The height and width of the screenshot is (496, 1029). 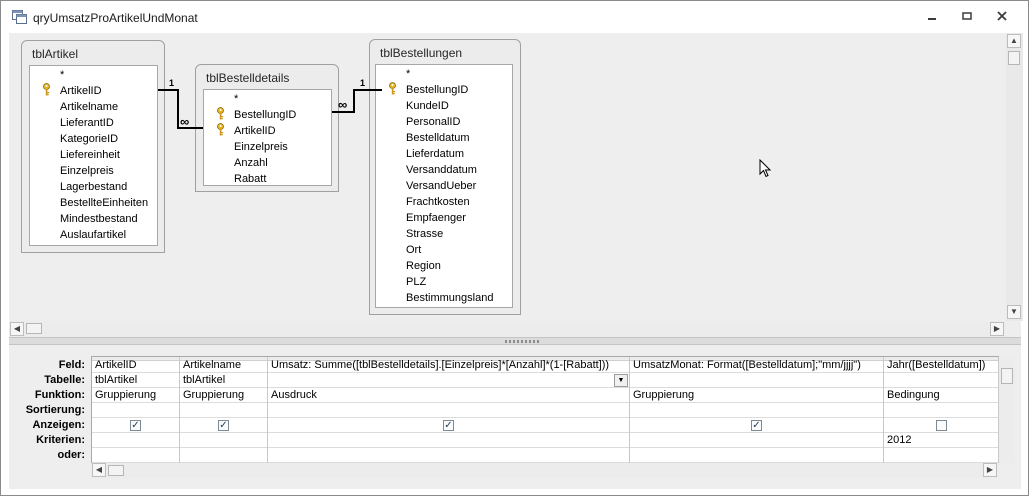 What do you see at coordinates (267, 179) in the screenshot?
I see `field-item: Rabatt` at bounding box center [267, 179].